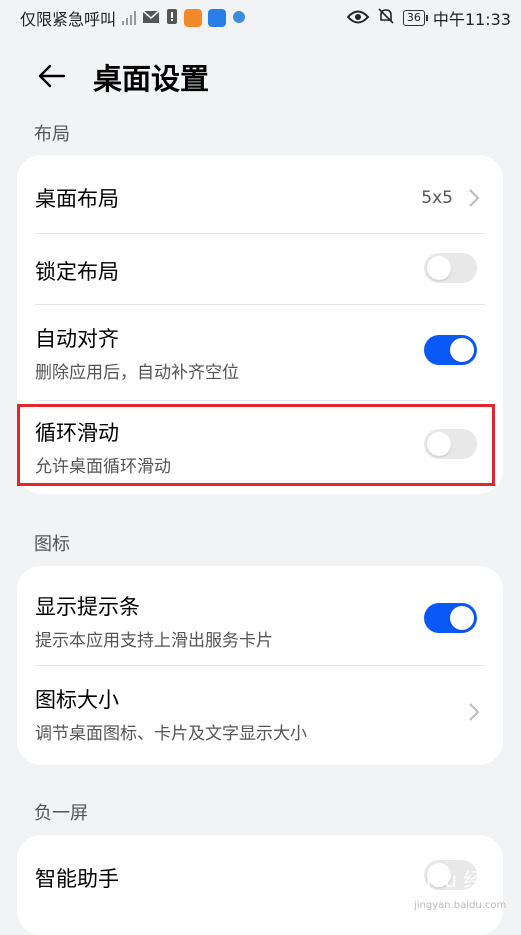 This screenshot has height=935, width=521. Describe the element at coordinates (151, 18) in the screenshot. I see `mail-icon` at that location.